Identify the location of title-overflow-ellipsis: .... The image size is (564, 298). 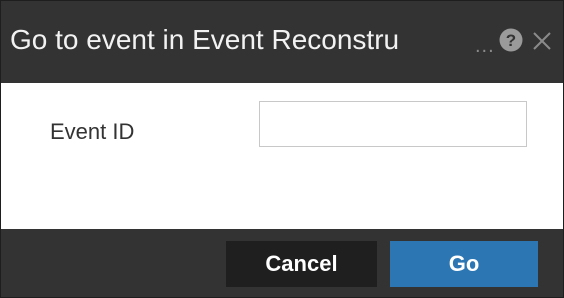
(485, 46).